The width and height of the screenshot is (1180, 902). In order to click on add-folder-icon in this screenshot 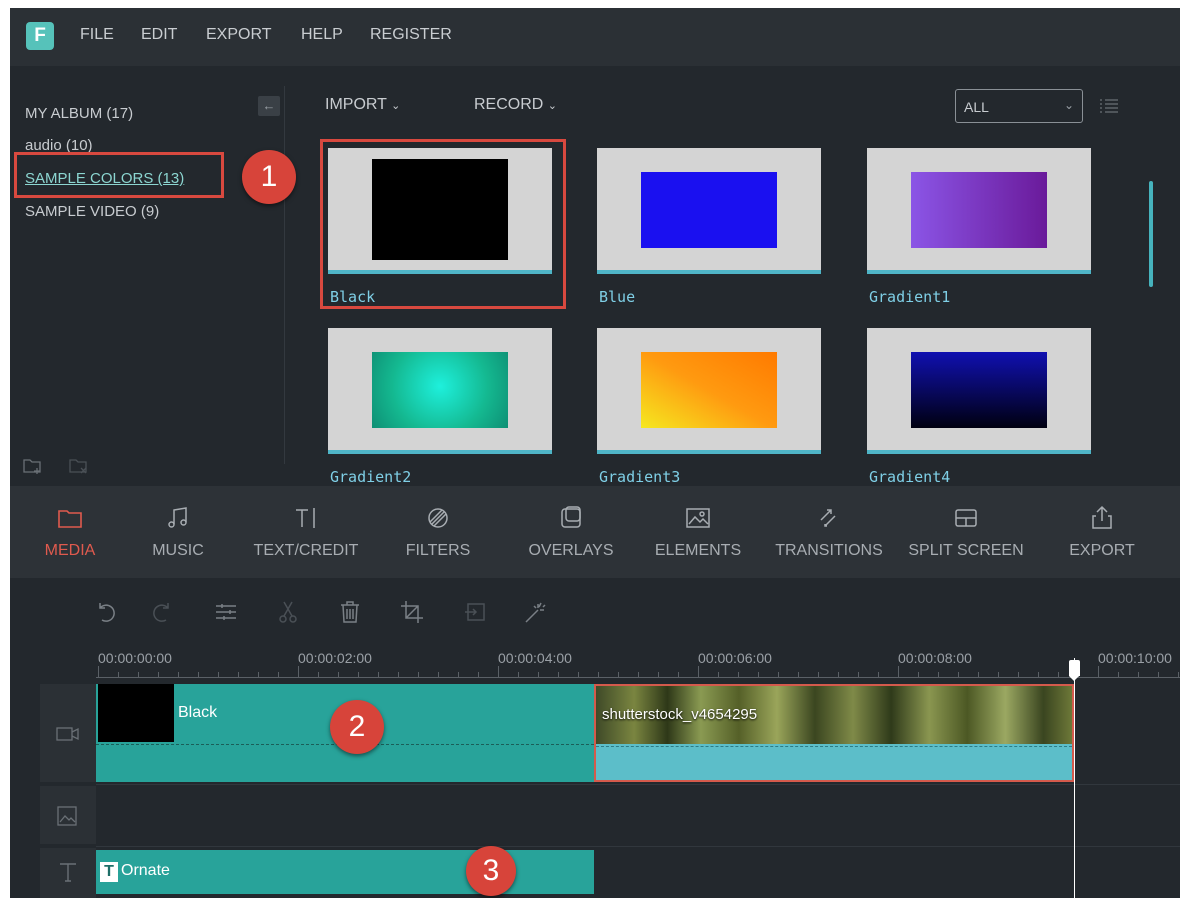, I will do `click(33, 466)`.